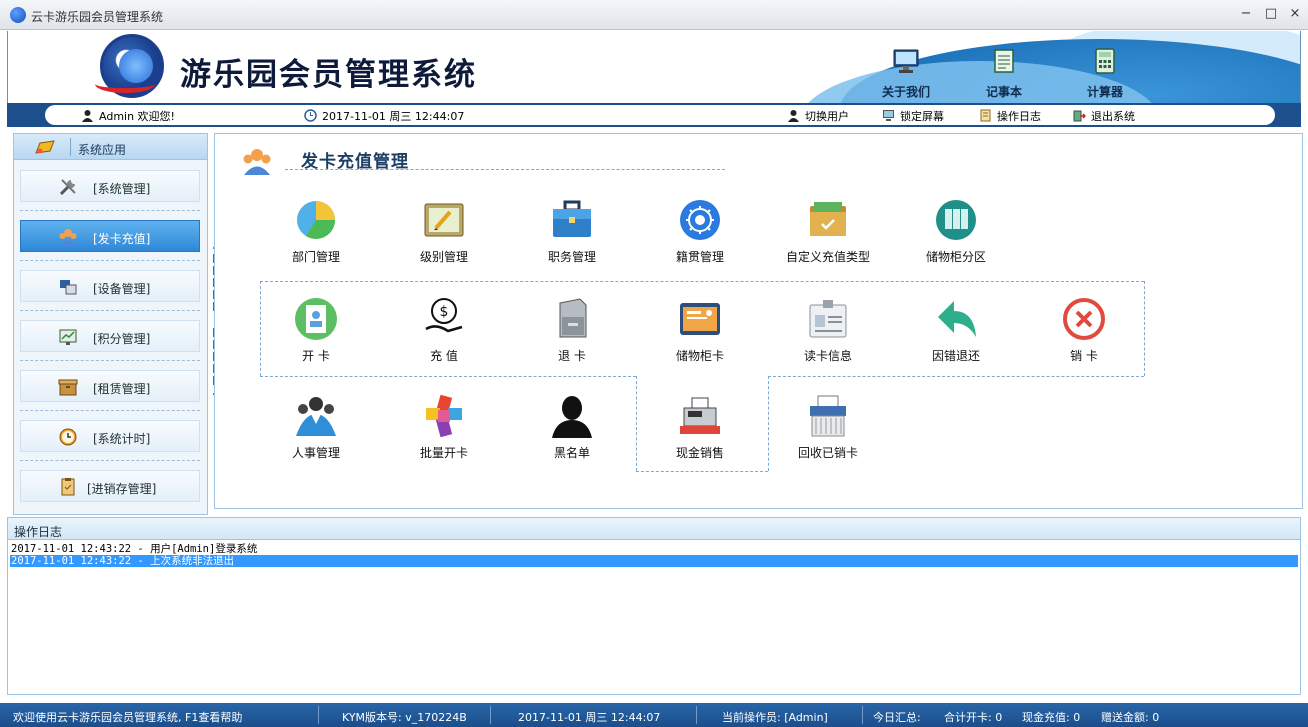 This screenshot has height=727, width=1308. Describe the element at coordinates (1130, 717) in the screenshot. I see `status-gift-amount: 赠送金额: 0` at that location.